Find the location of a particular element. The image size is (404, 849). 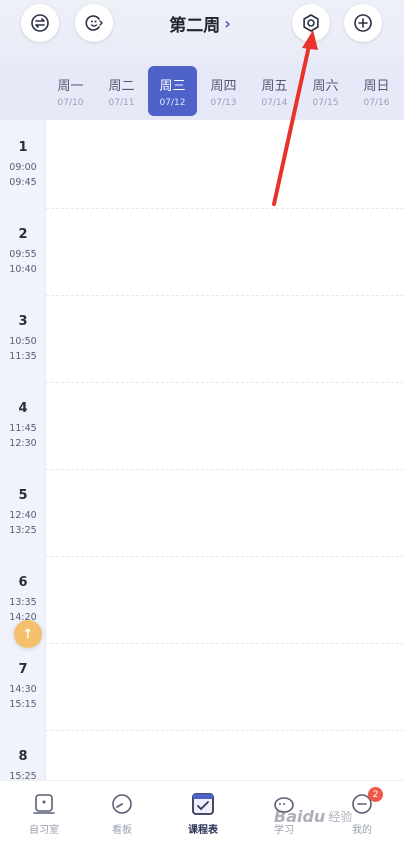

period-time: 14:30 15:15 is located at coordinates (22, 697).